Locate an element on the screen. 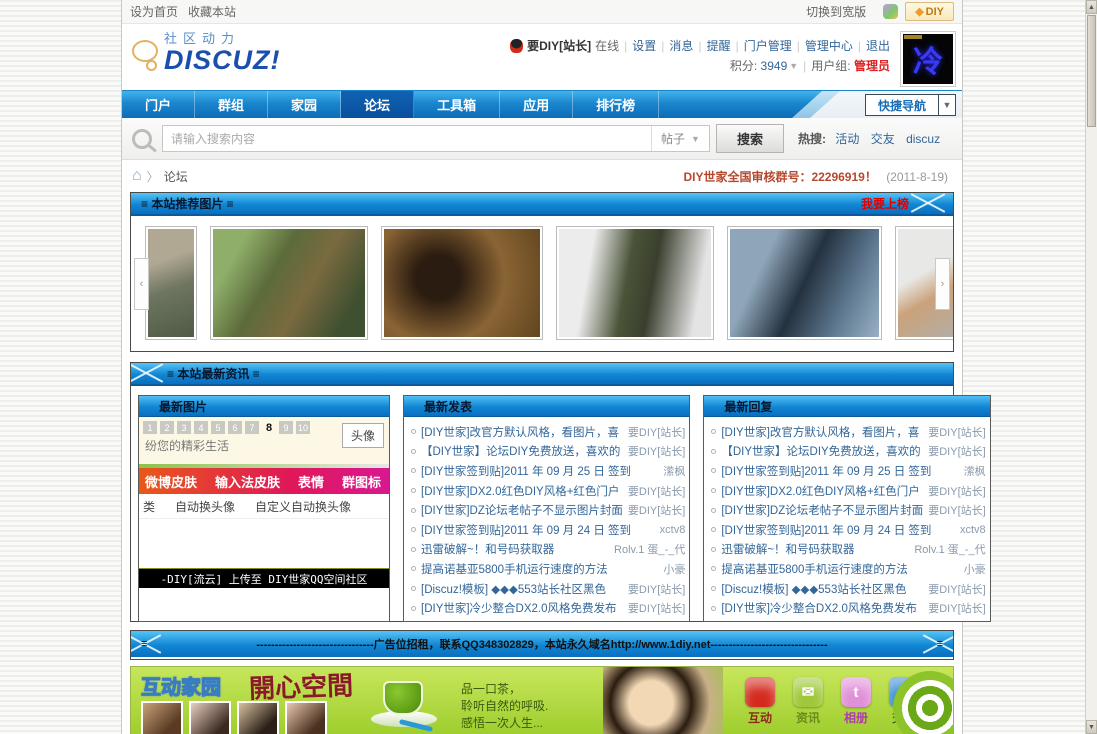 The image size is (1097, 734). messages-link: 消息 is located at coordinates (681, 46).